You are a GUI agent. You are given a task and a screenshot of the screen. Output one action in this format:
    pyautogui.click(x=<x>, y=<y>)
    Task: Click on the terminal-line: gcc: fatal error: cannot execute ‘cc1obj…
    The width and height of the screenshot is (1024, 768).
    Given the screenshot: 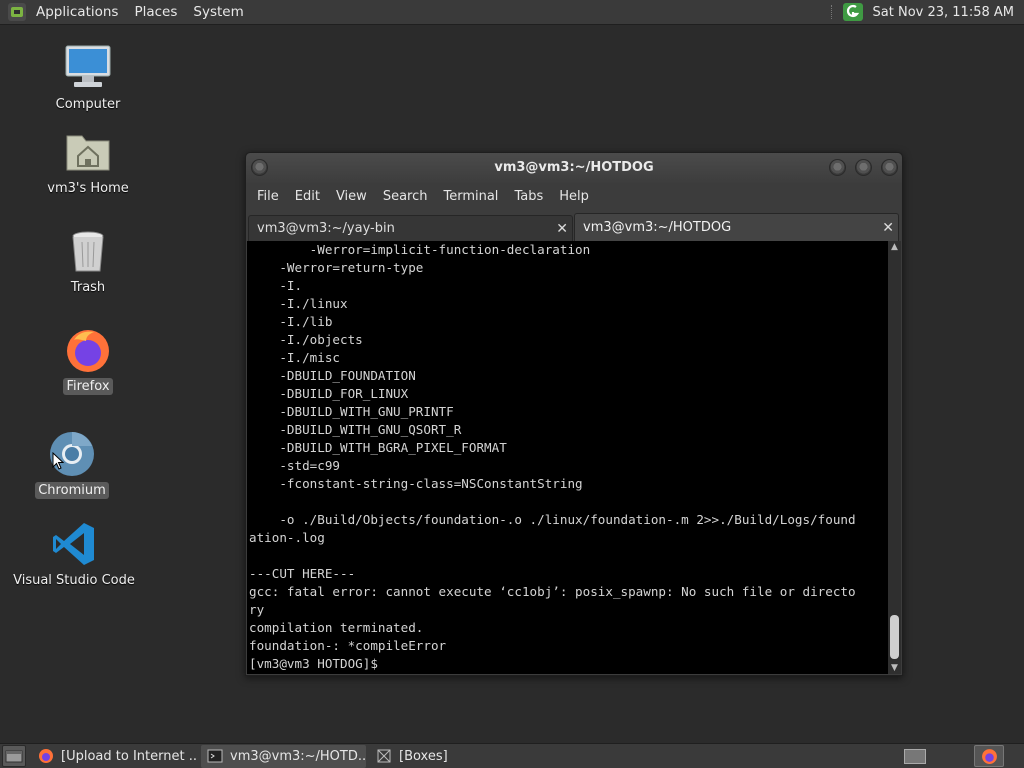 What is the action you would take?
    pyautogui.click(x=552, y=591)
    